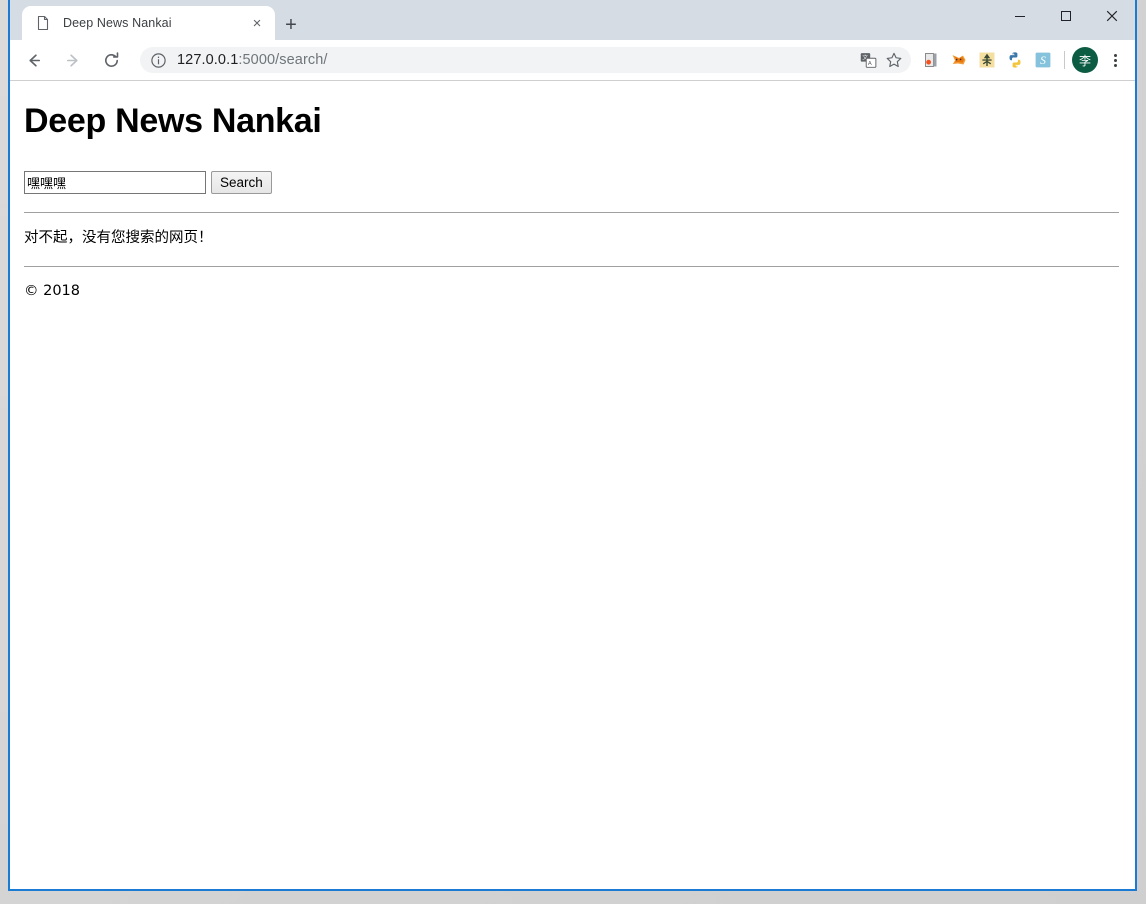  I want to click on adblock-extension-icon, so click(931, 60).